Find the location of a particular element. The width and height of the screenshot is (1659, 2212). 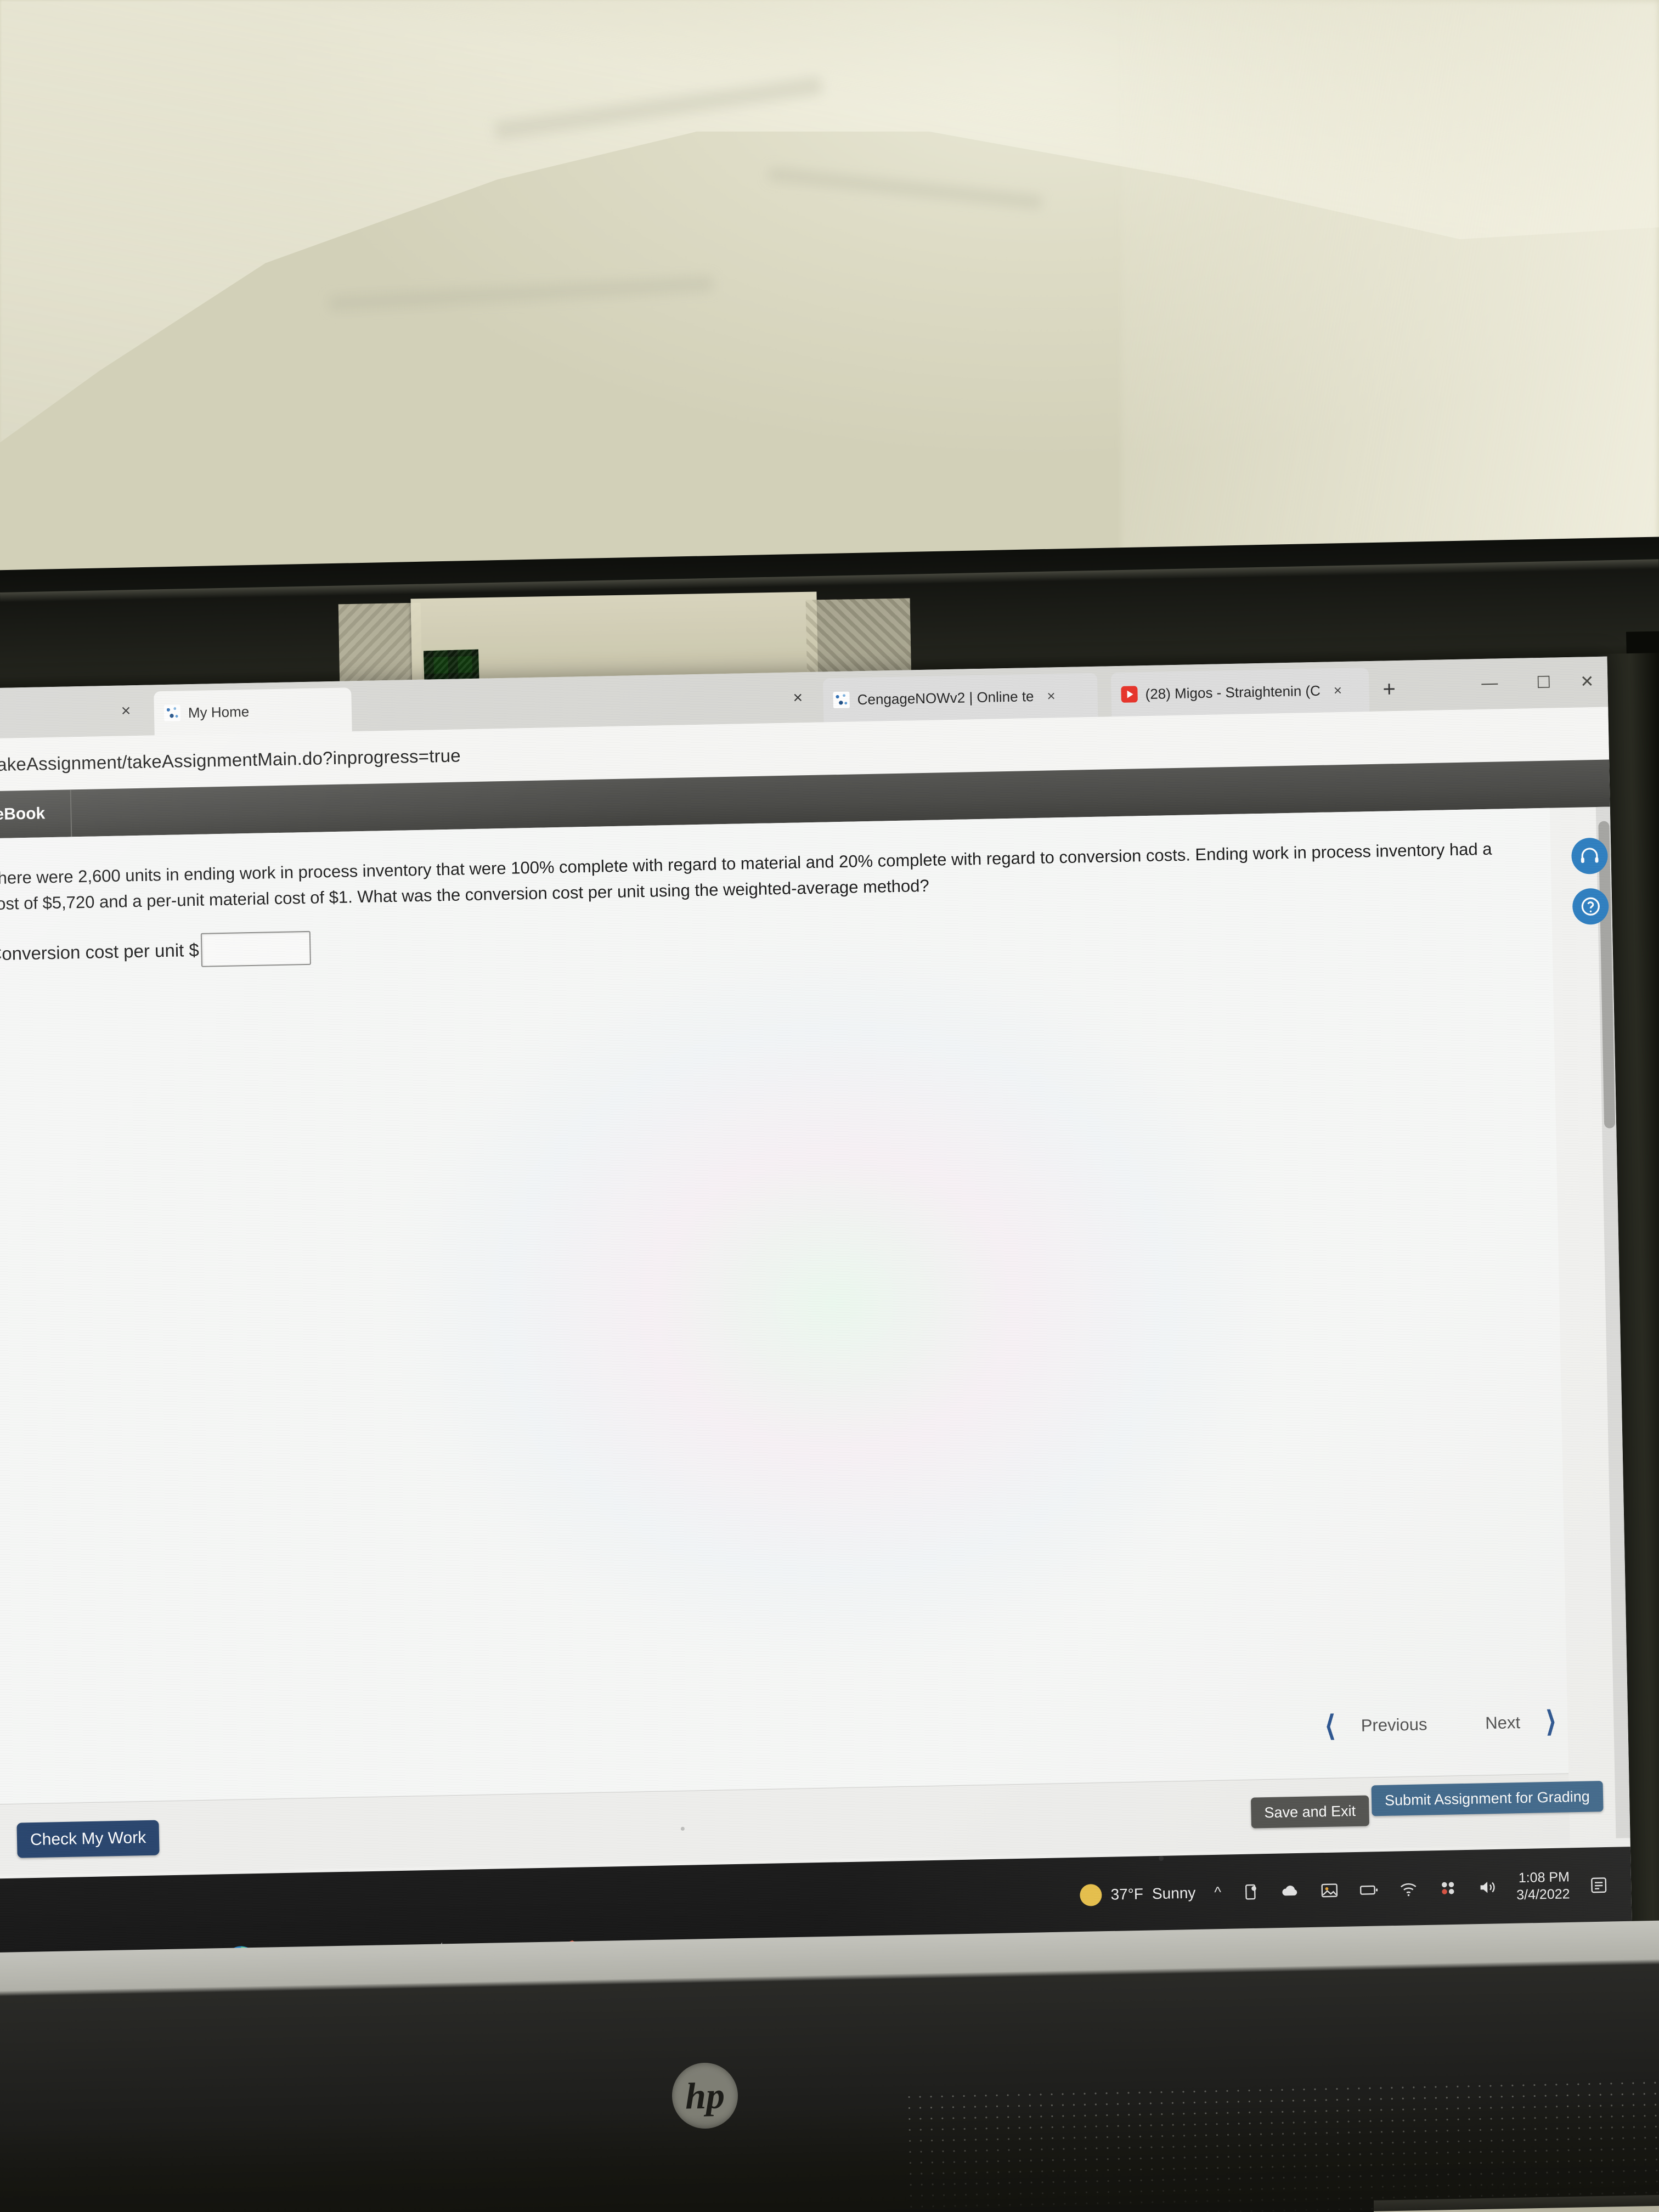

tab-cengagenow: CengageNOWv2 | Online te × is located at coordinates (960, 698).